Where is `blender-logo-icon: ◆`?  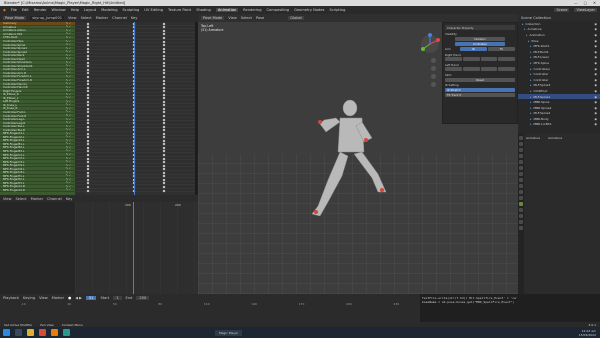 blender-logo-icon: ◆ is located at coordinates (4, 10).